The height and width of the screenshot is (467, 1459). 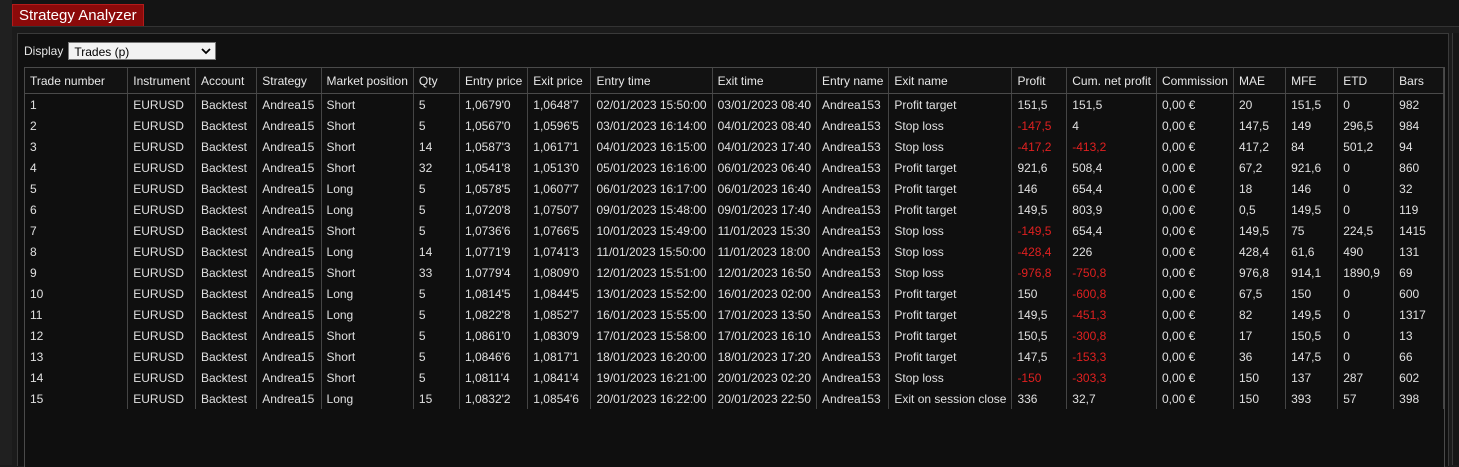 What do you see at coordinates (1418, 377) in the screenshot?
I see `table-cell: 602` at bounding box center [1418, 377].